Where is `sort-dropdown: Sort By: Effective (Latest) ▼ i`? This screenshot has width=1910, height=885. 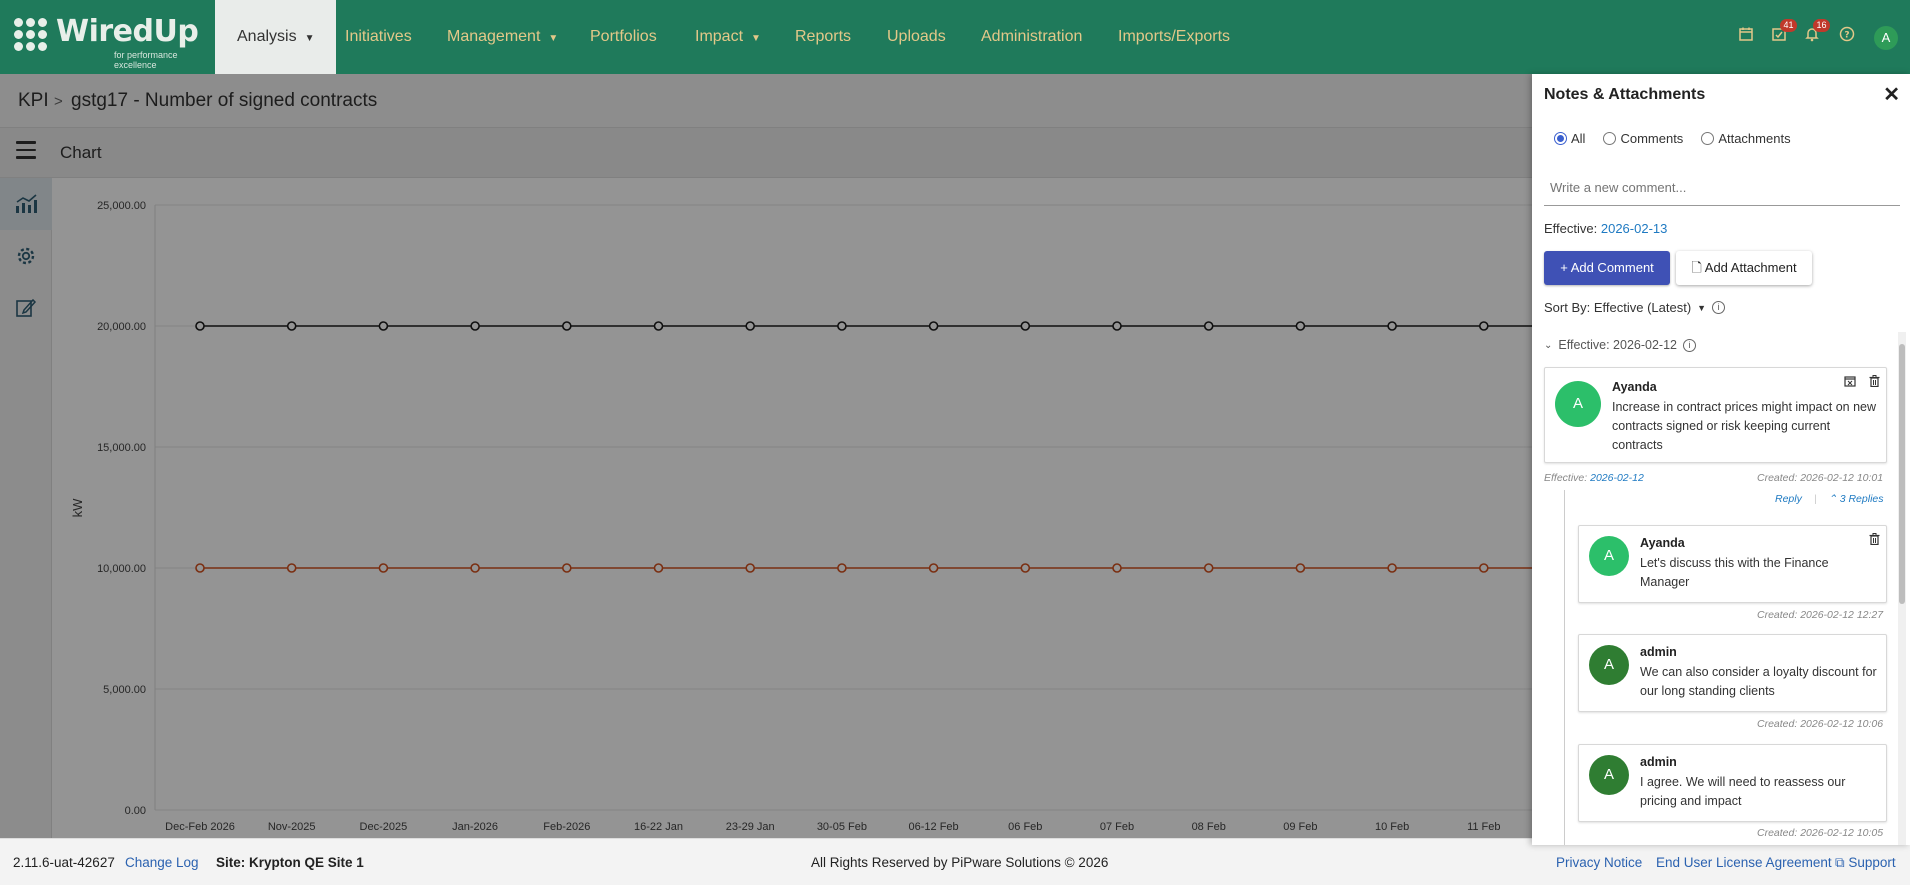
sort-dropdown: Sort By: Effective (Latest) ▼ i is located at coordinates (1635, 307).